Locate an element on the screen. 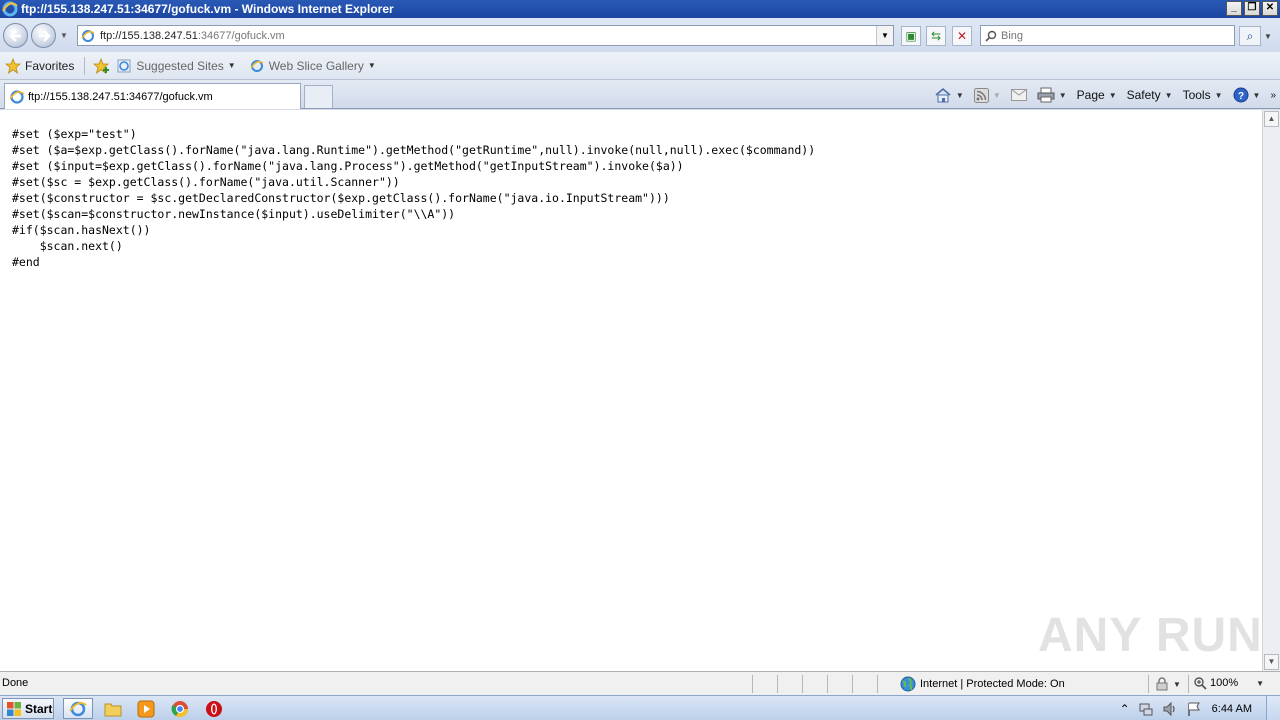  start-label: Start is located at coordinates (39, 708).